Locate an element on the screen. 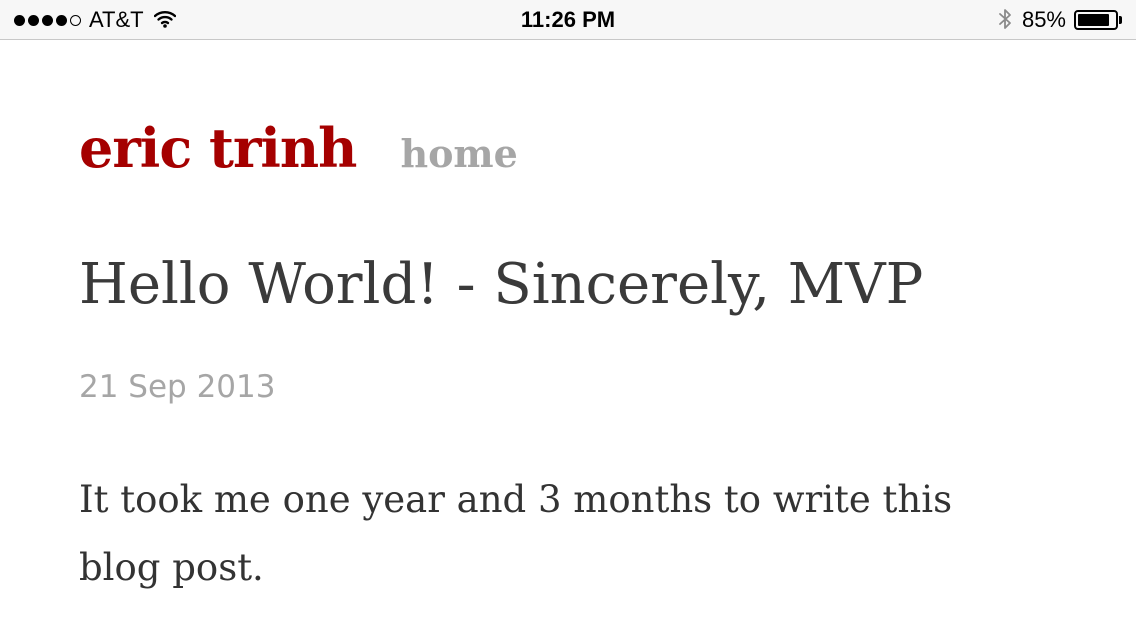 The width and height of the screenshot is (1136, 640). site-title-link: eric trinh is located at coordinates (218, 148).